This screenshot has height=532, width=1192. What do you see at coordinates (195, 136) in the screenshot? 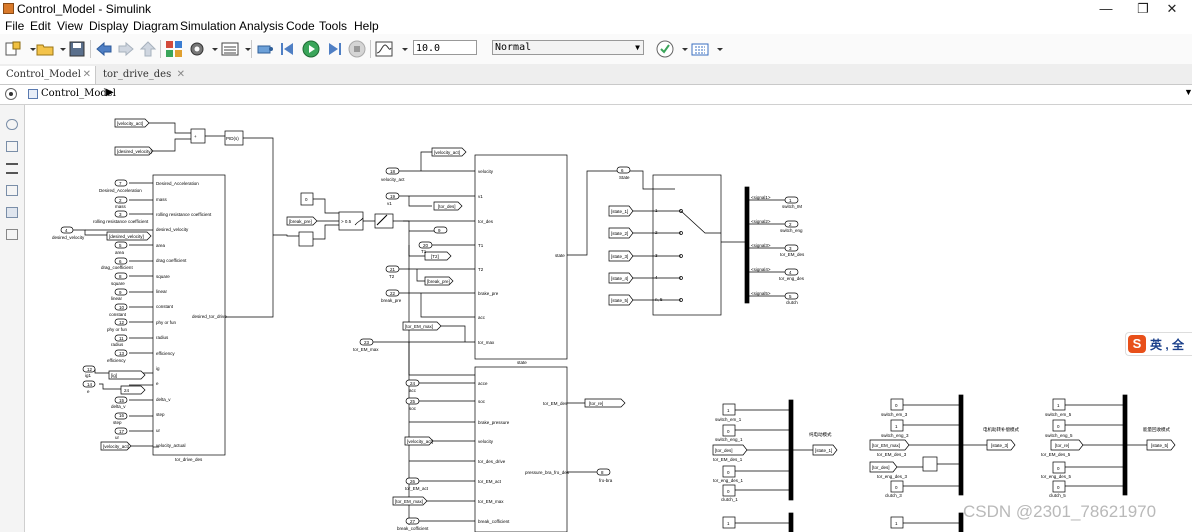
I see `sum-block: +` at bounding box center [195, 136].